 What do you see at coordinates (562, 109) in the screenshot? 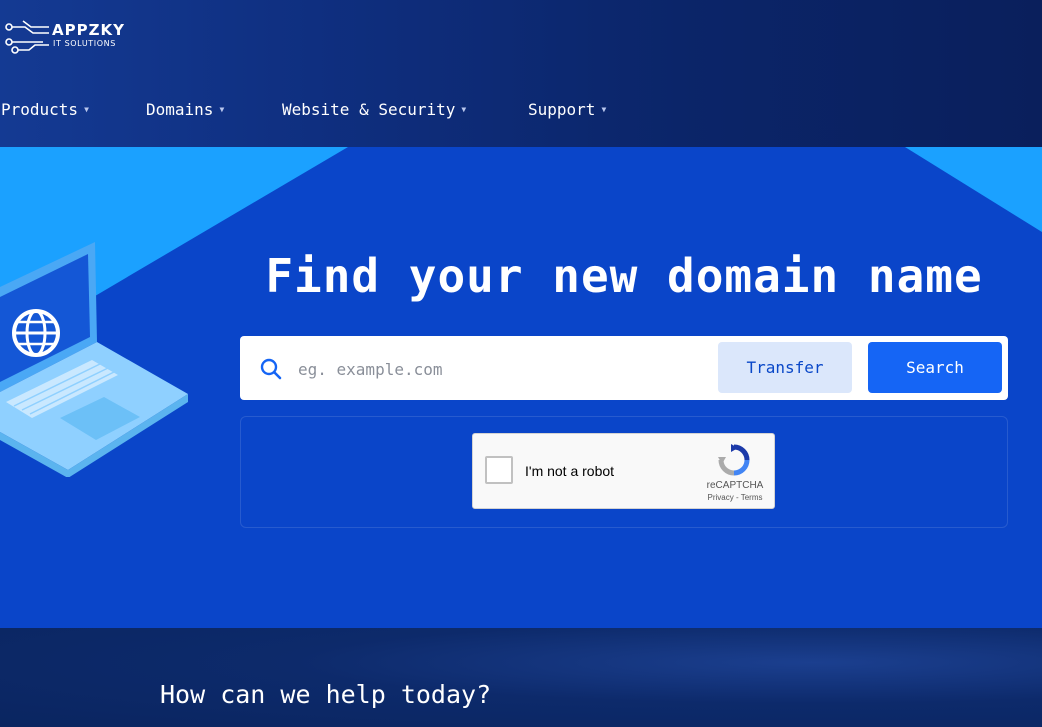
I see `nav-item-label: Support` at bounding box center [562, 109].